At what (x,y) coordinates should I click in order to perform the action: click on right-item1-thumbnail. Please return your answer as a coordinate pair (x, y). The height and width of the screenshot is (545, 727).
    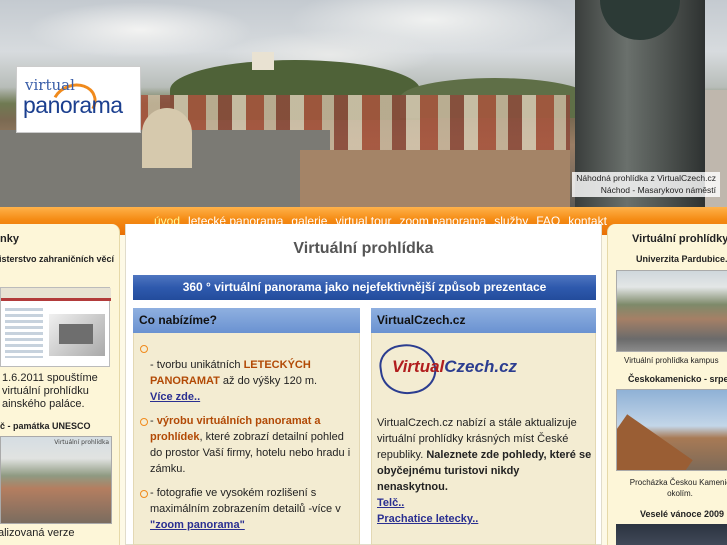
    Looking at the image, I should click on (671, 311).